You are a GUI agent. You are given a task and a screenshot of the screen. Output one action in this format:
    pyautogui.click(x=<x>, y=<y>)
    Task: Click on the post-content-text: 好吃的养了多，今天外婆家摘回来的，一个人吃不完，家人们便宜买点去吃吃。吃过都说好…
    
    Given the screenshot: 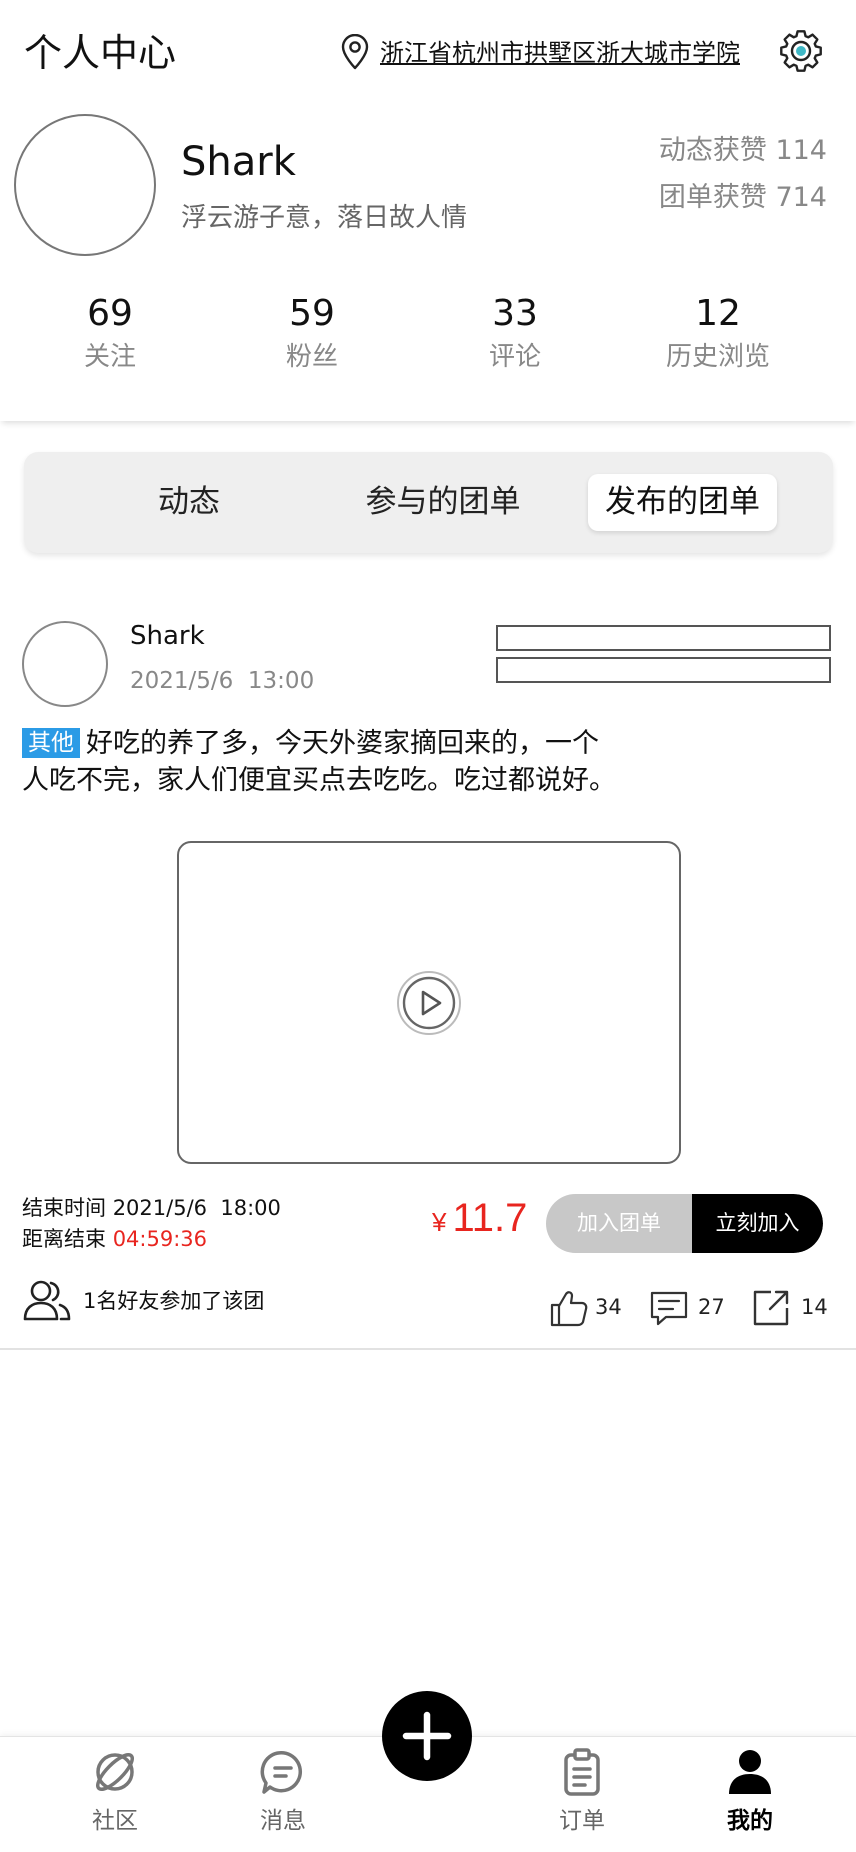 What is the action you would take?
    pyautogui.click(x=319, y=762)
    